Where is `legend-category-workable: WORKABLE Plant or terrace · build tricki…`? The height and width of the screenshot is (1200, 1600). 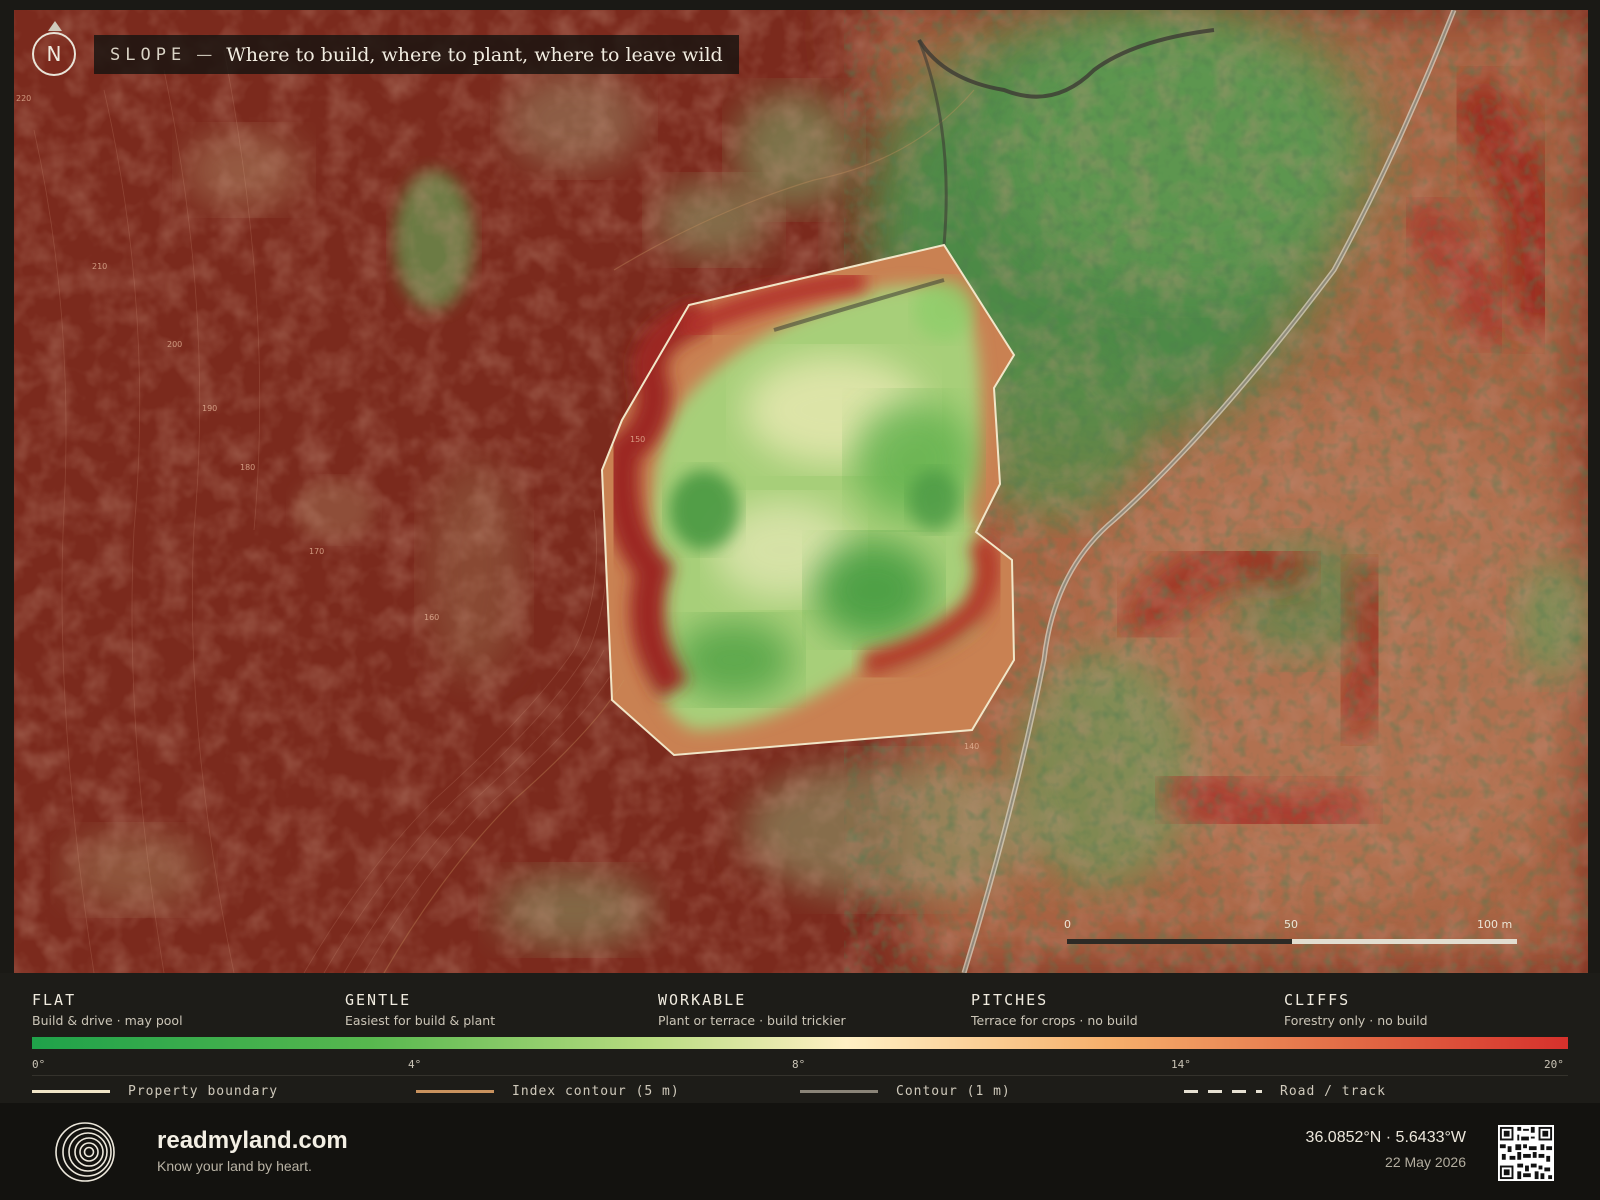
legend-category-workable: WORKABLE Plant or terrace · build tricki… is located at coordinates (808, 1009).